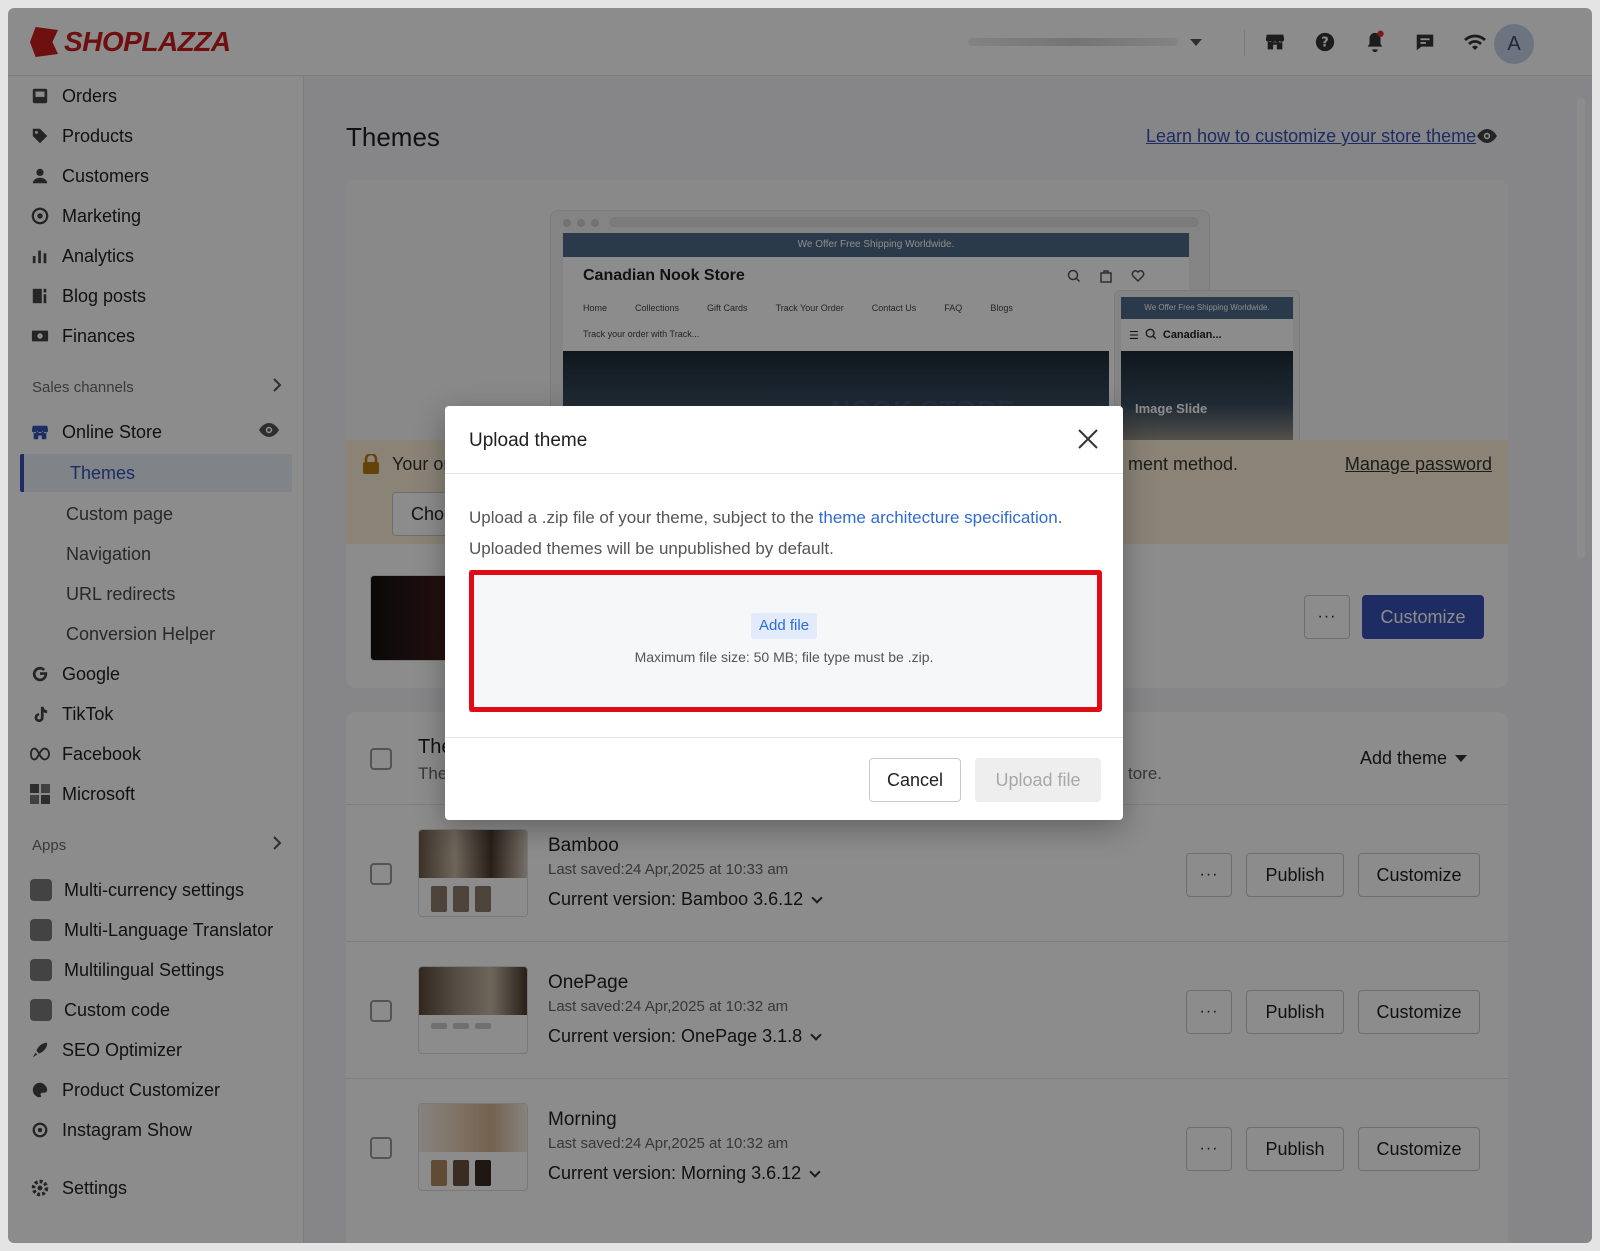 The image size is (1600, 1251). Describe the element at coordinates (915, 780) in the screenshot. I see `cancel-button: Cancel` at that location.